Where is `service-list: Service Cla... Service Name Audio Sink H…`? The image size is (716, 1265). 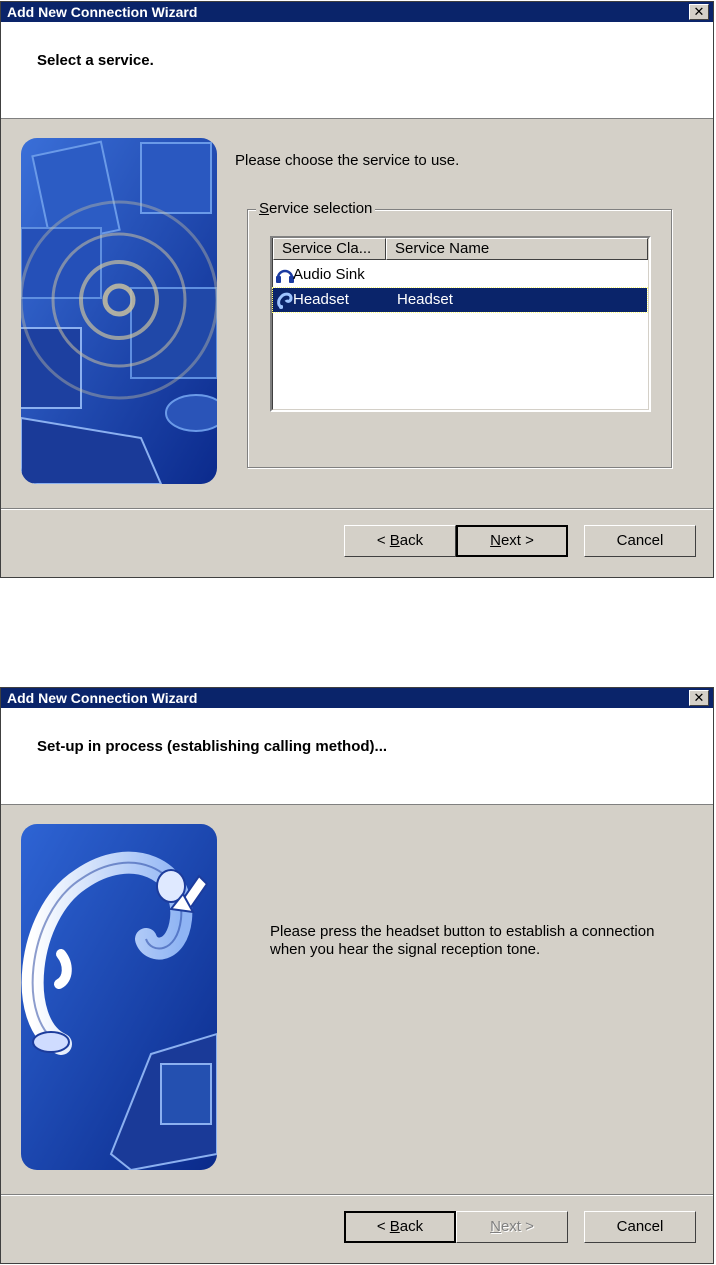 service-list: Service Cla... Service Name Audio Sink H… is located at coordinates (460, 324).